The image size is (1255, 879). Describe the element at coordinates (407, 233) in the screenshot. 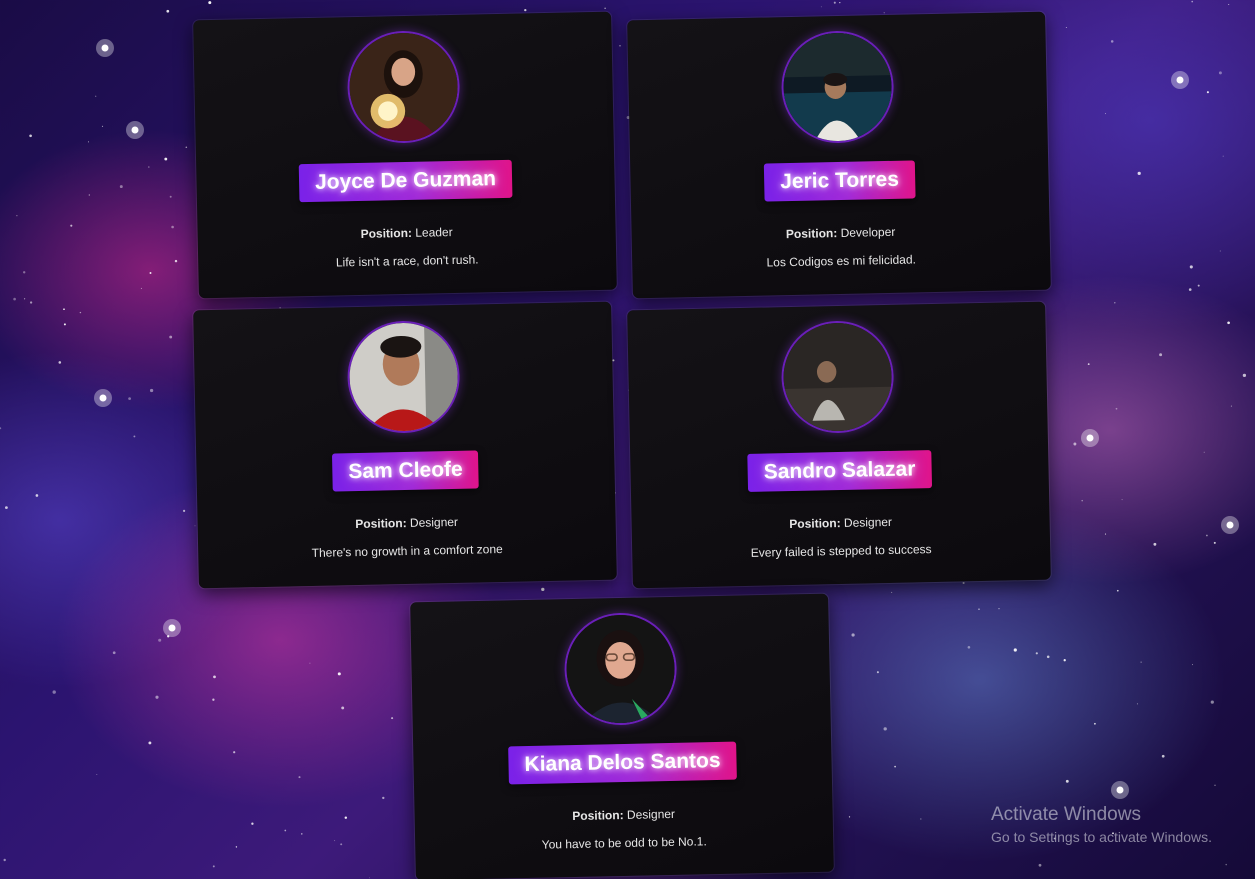

I see `member-position: Position: Leader` at that location.